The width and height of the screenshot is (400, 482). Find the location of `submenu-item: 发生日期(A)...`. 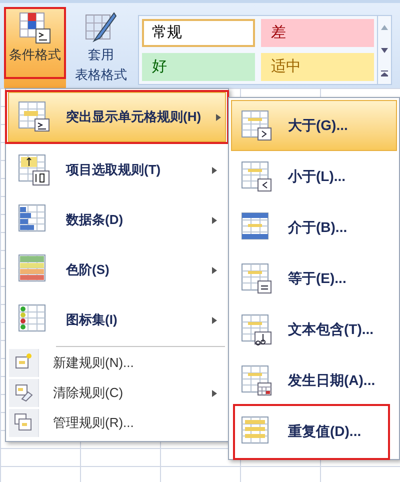

submenu-item: 发生日期(A)... is located at coordinates (314, 380).